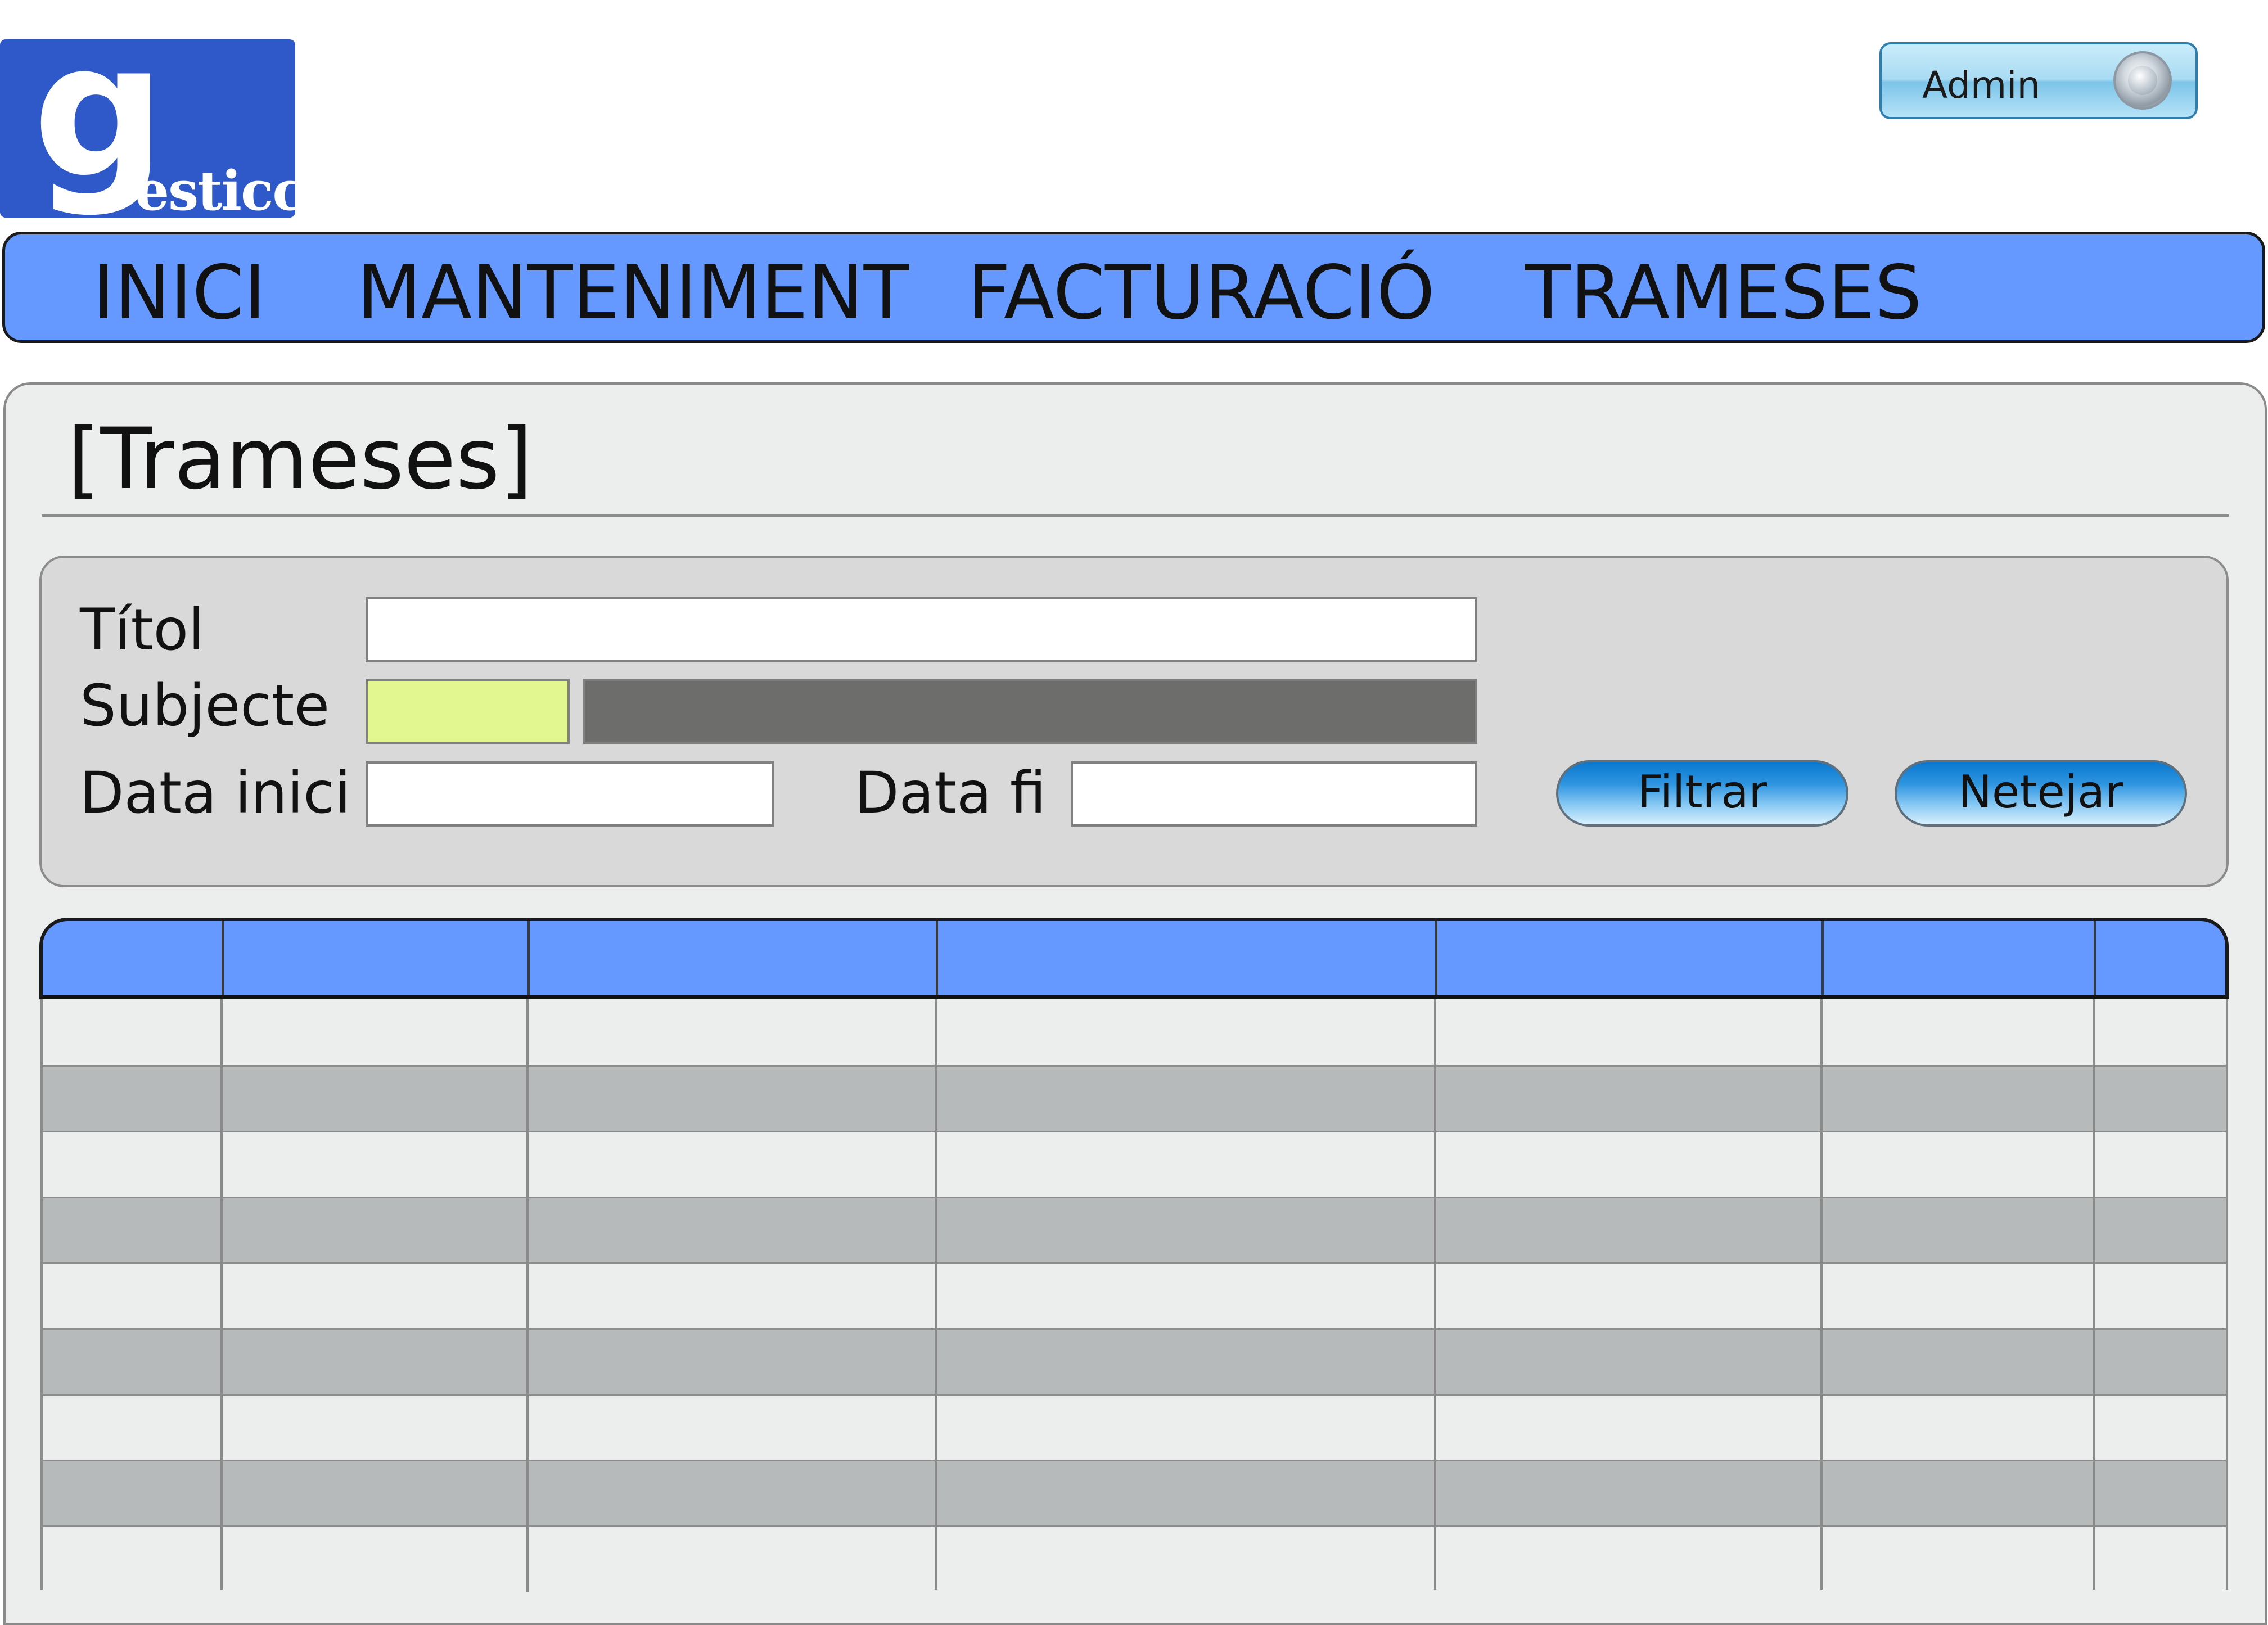  What do you see at coordinates (205, 705) in the screenshot?
I see `subjecte-label: Subjecte` at bounding box center [205, 705].